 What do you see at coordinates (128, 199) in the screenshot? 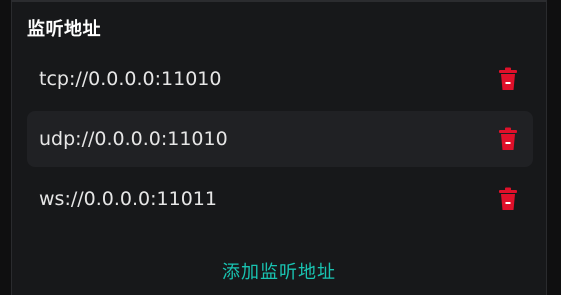
I see `address-value: ws://0.0.0.0:11011` at bounding box center [128, 199].